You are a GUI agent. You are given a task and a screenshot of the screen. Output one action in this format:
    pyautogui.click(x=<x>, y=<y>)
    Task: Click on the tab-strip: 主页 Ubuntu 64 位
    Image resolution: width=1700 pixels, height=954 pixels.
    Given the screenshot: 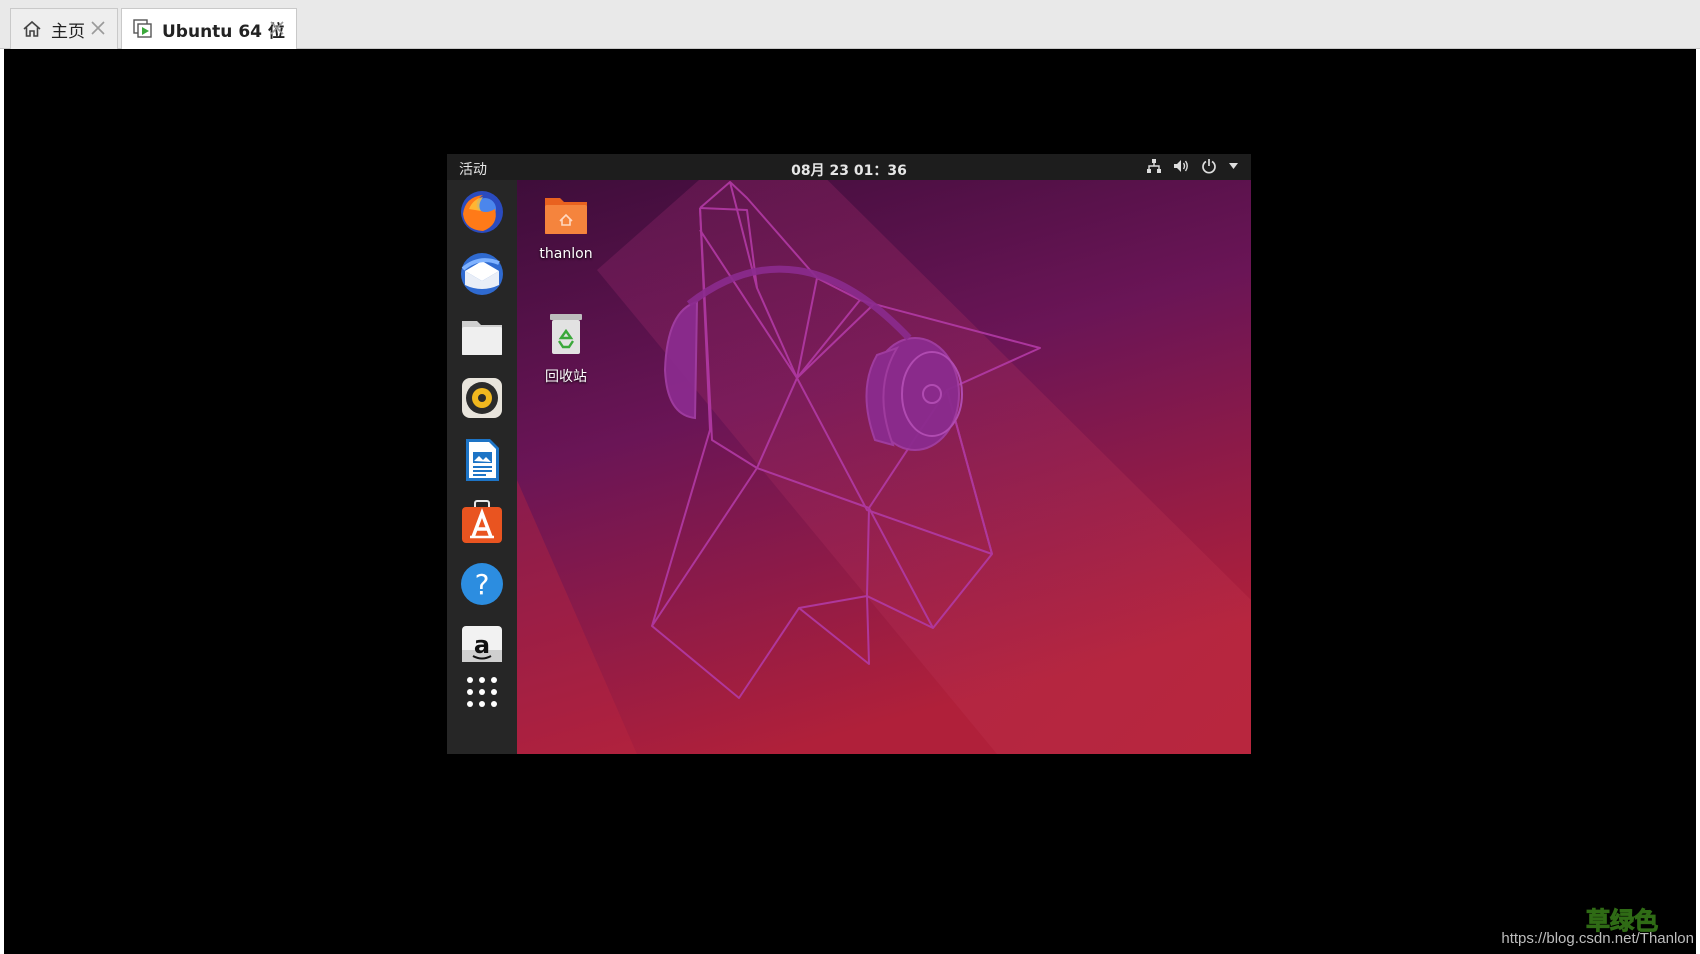 What is the action you would take?
    pyautogui.click(x=850, y=24)
    